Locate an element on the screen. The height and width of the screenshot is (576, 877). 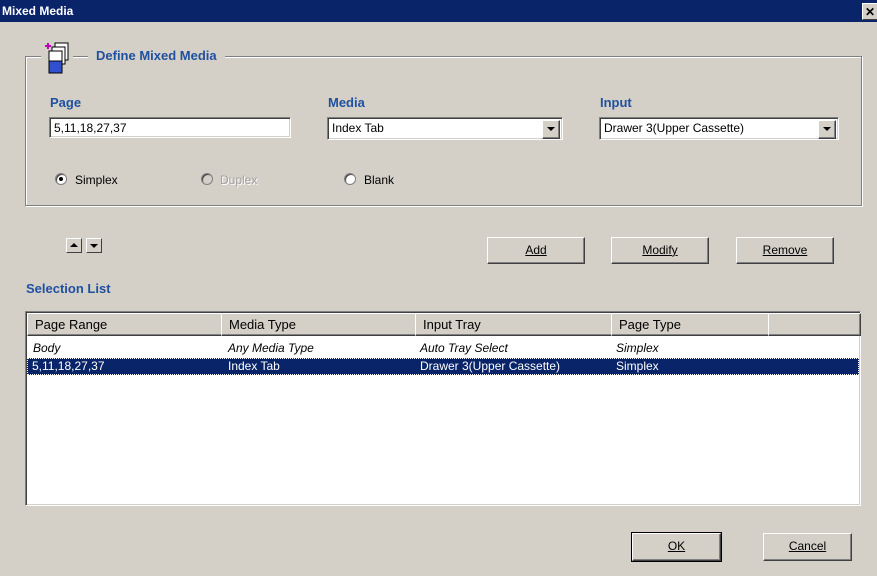
column-header-page-type: Page Type is located at coordinates (690, 324).